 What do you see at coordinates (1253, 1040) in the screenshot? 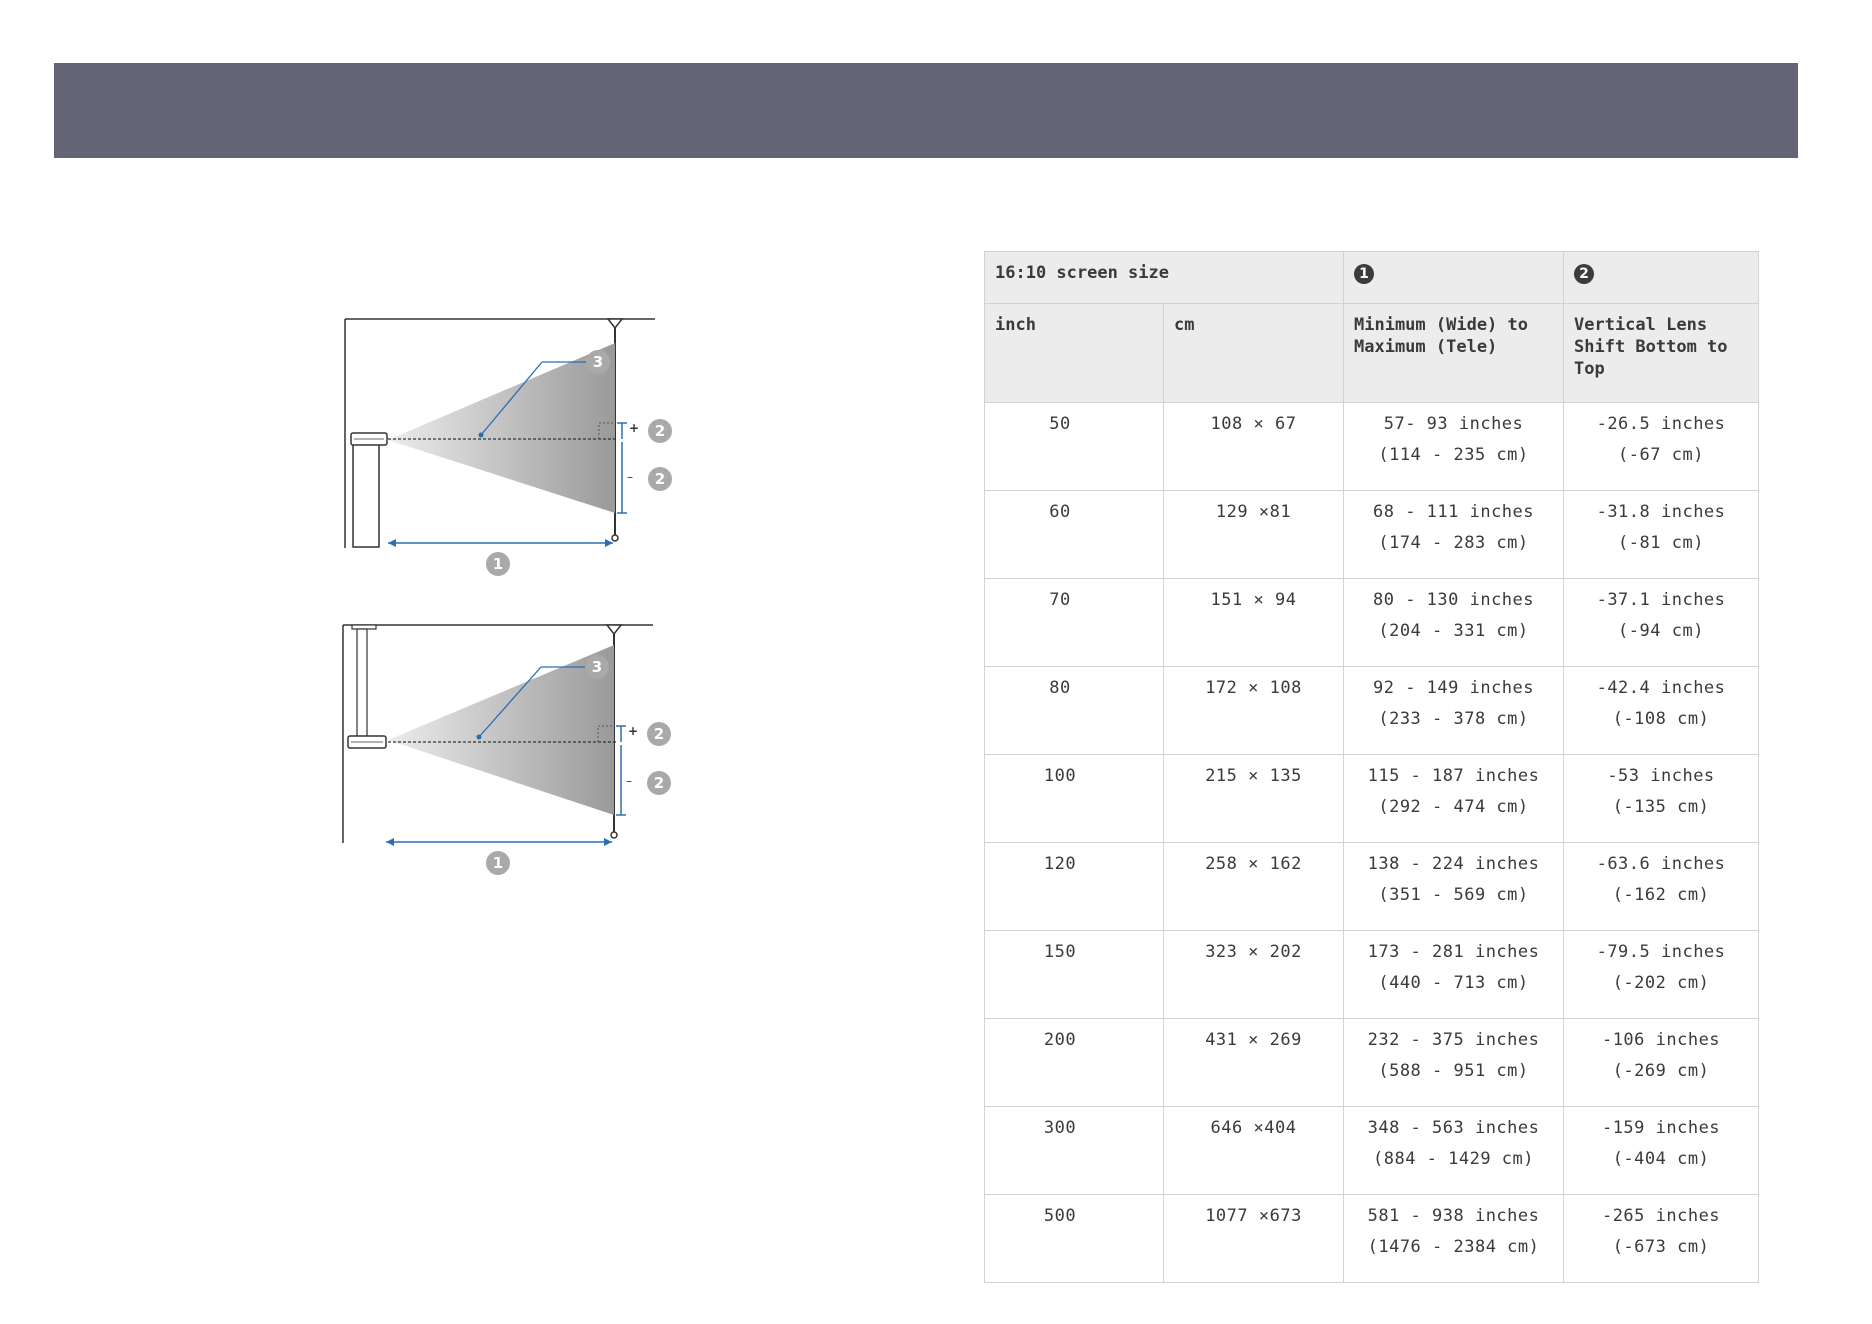
I see `cm-value: 431 × 269` at bounding box center [1253, 1040].